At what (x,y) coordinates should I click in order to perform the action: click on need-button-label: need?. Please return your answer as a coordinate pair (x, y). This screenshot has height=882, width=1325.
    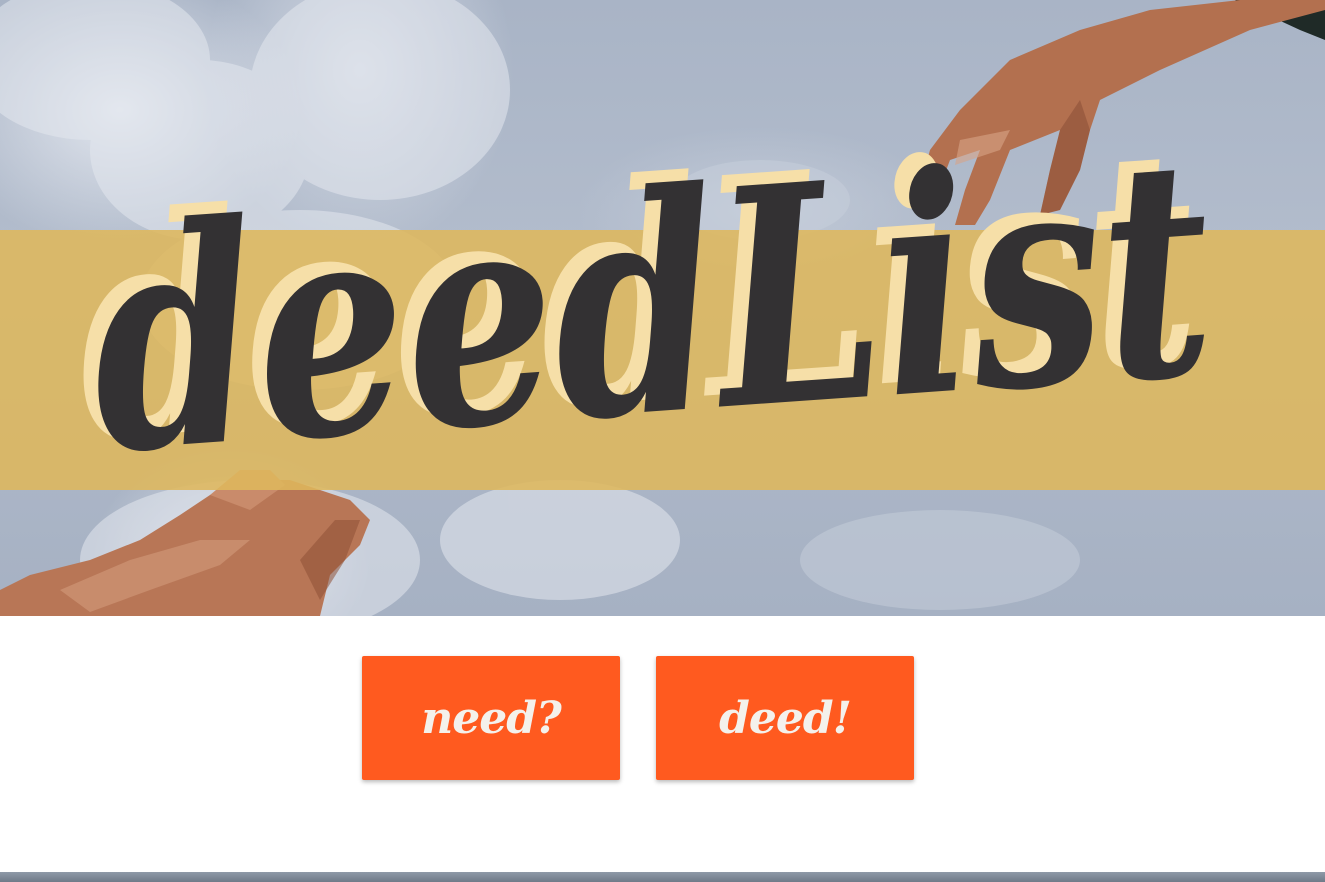
    Looking at the image, I should click on (491, 718).